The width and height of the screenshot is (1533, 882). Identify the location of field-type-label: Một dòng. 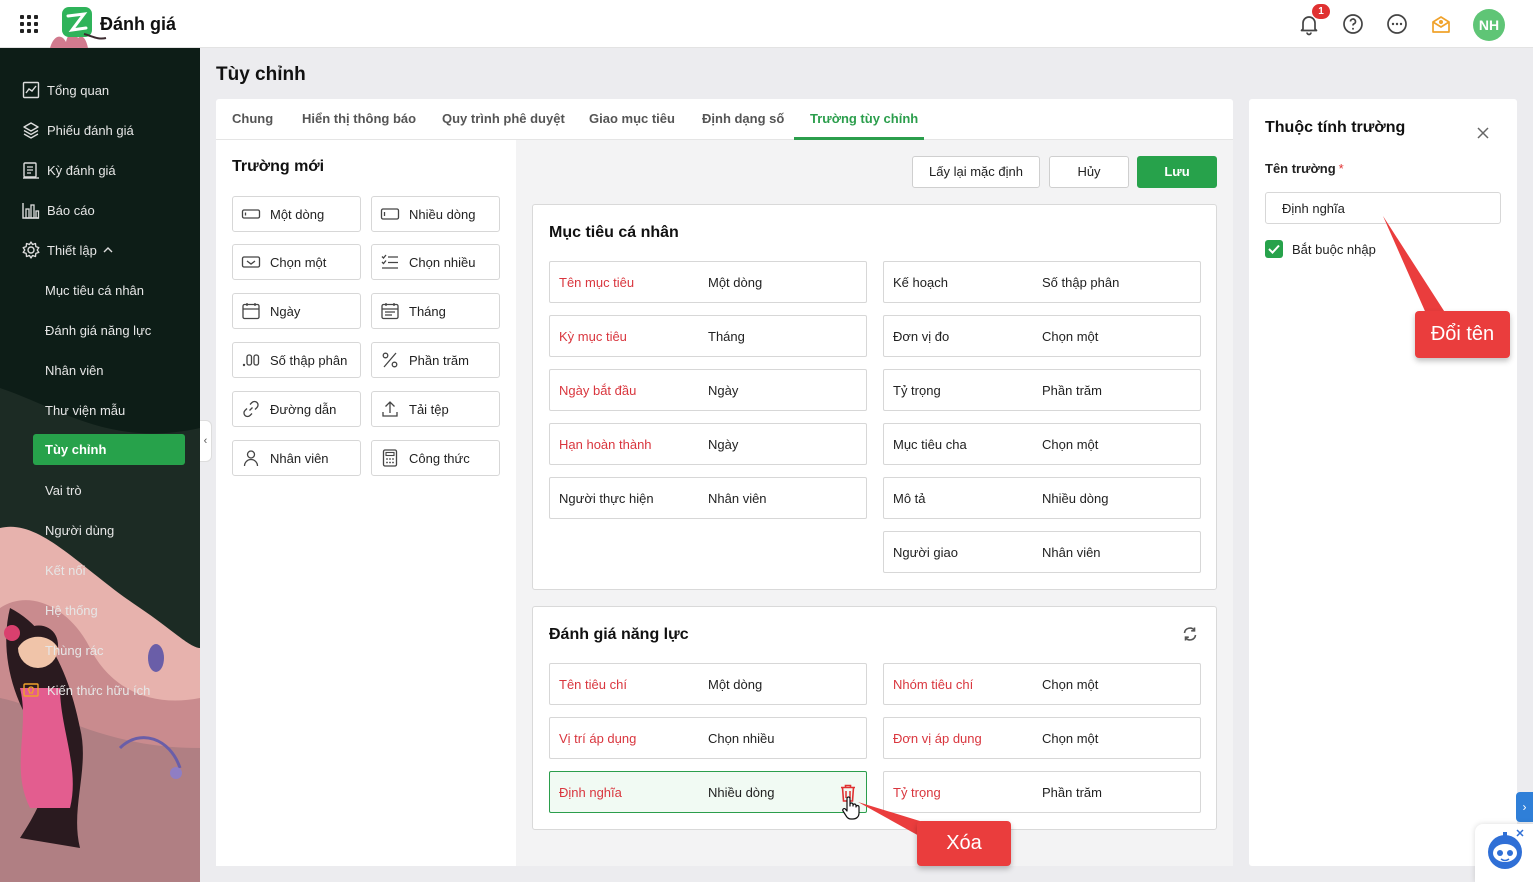
(297, 214).